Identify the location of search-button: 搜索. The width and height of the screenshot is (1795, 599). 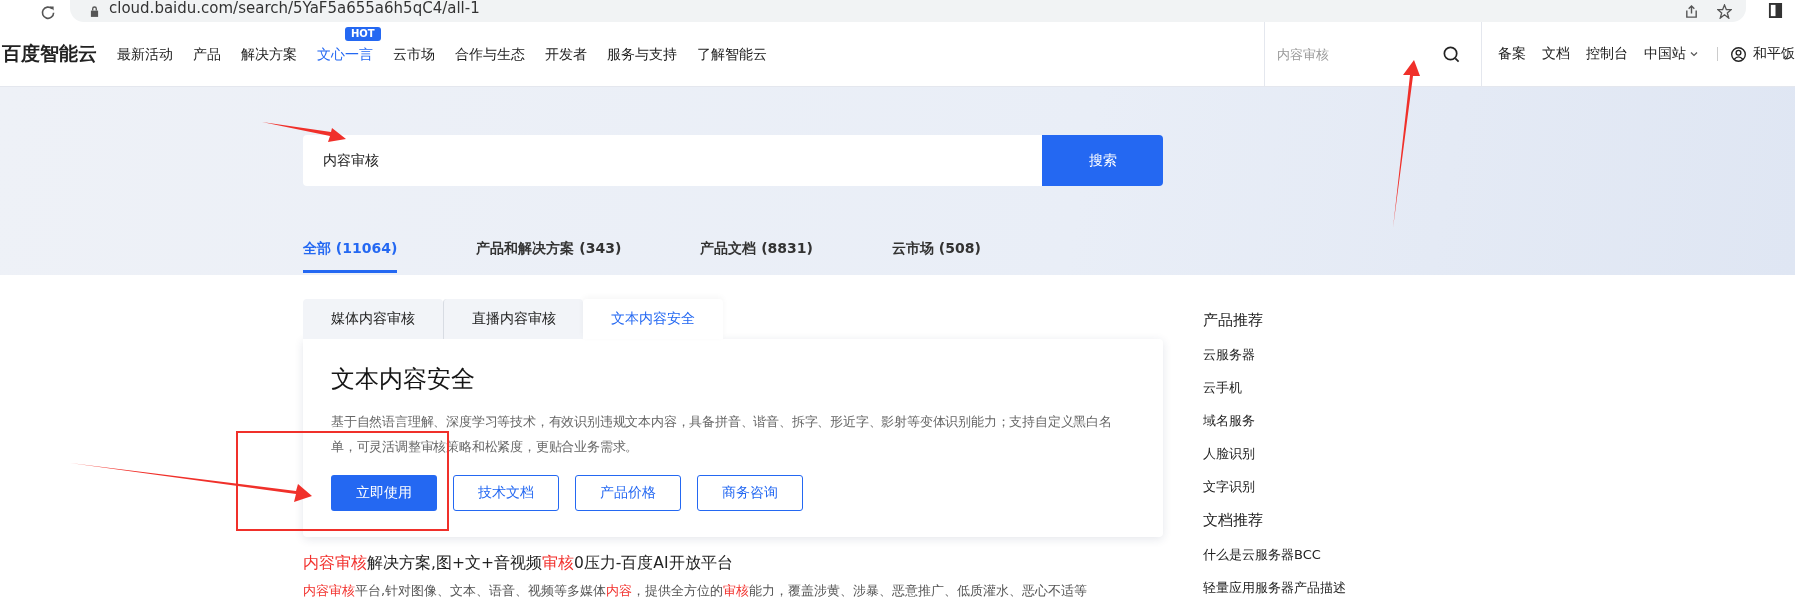
(1102, 160).